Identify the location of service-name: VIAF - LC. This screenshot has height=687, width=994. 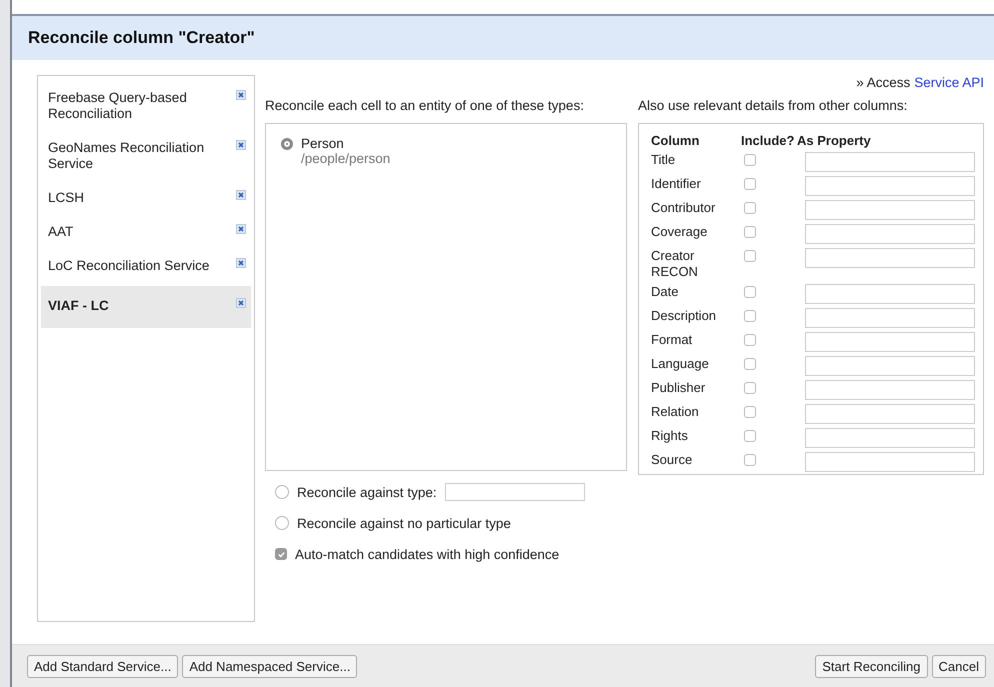
(78, 306).